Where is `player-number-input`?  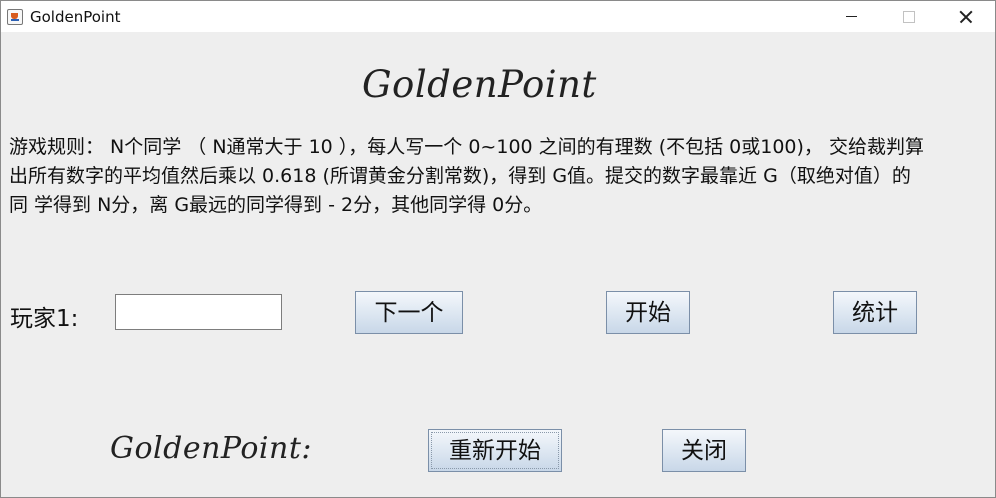
player-number-input is located at coordinates (198, 312).